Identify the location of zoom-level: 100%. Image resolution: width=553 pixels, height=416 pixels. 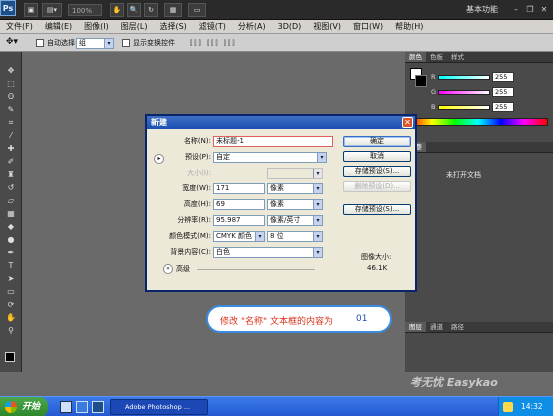
(85, 10).